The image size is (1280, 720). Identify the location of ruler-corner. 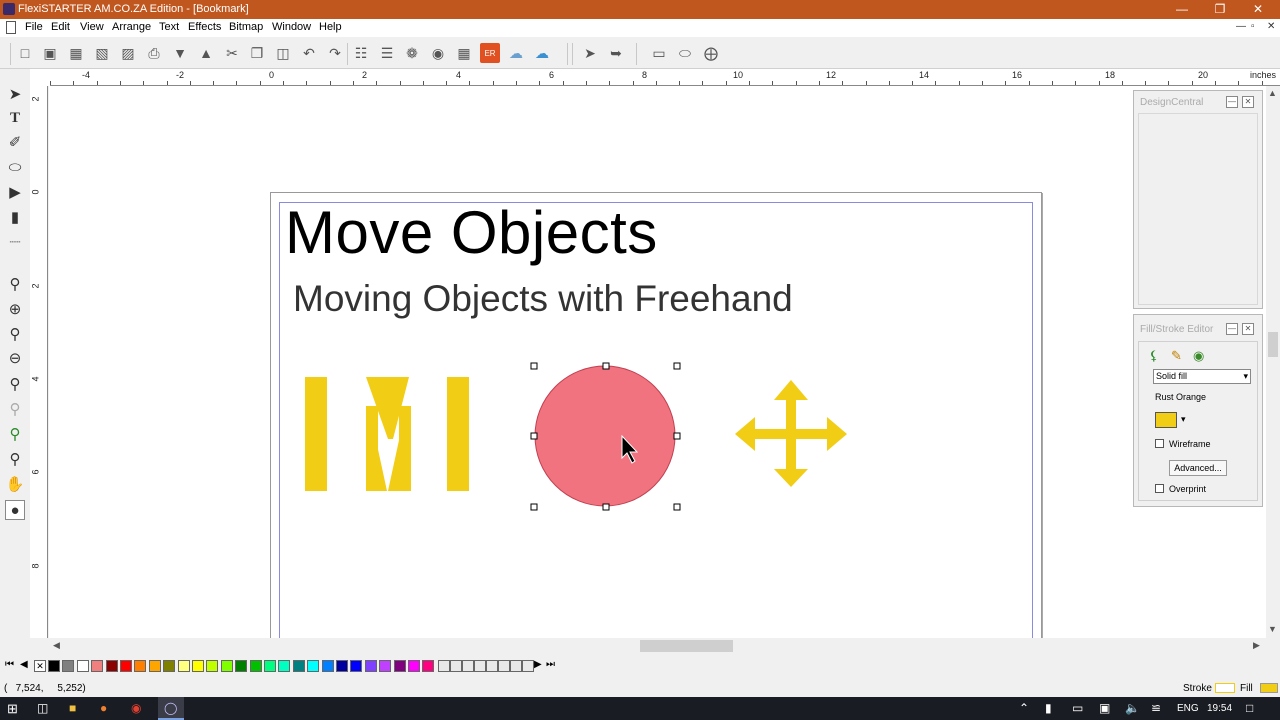
(40, 77).